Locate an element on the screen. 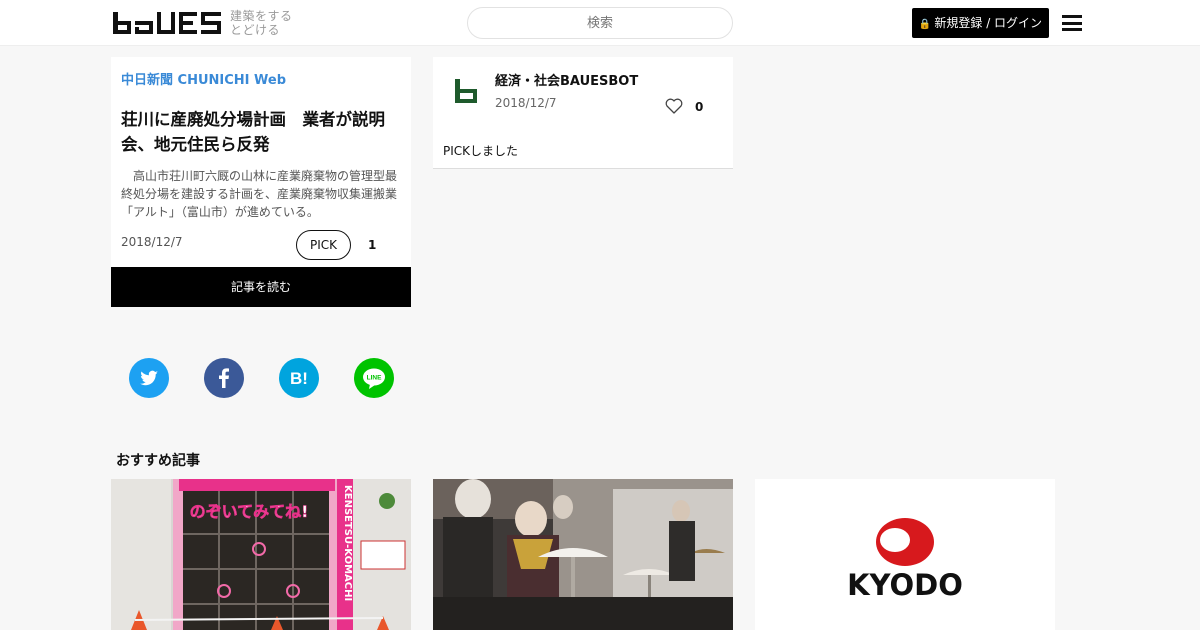 This screenshot has height=630, width=1200. recommended-thumbnail-1: のぞいてみてね! KENSETSU-KOMACHI is located at coordinates (261, 554).